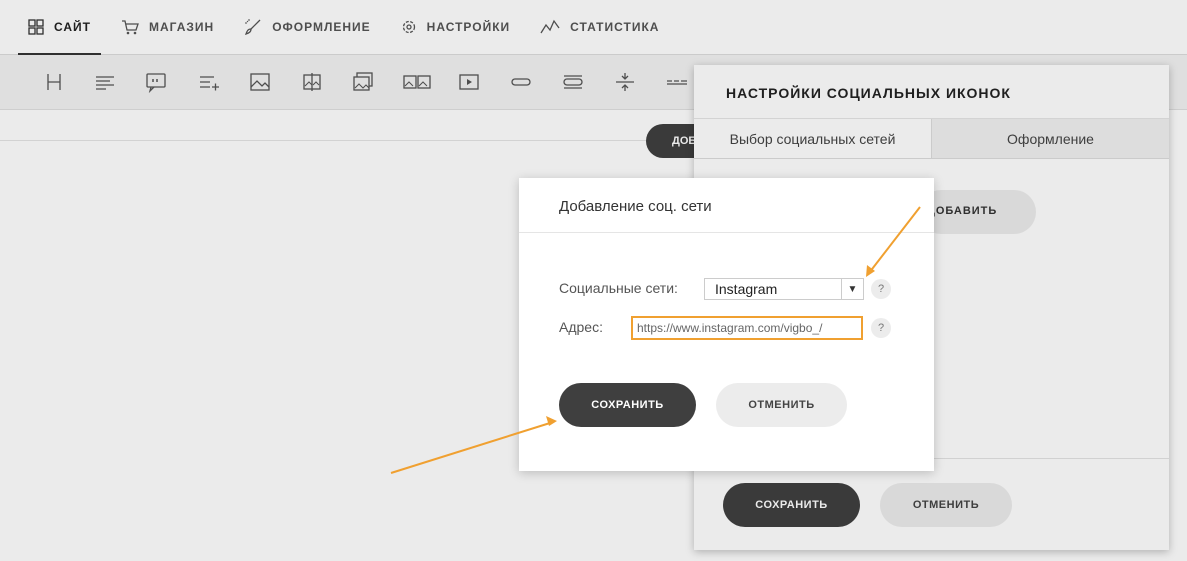  Describe the element at coordinates (746, 289) in the screenshot. I see `social-network-value: Instagram` at that location.